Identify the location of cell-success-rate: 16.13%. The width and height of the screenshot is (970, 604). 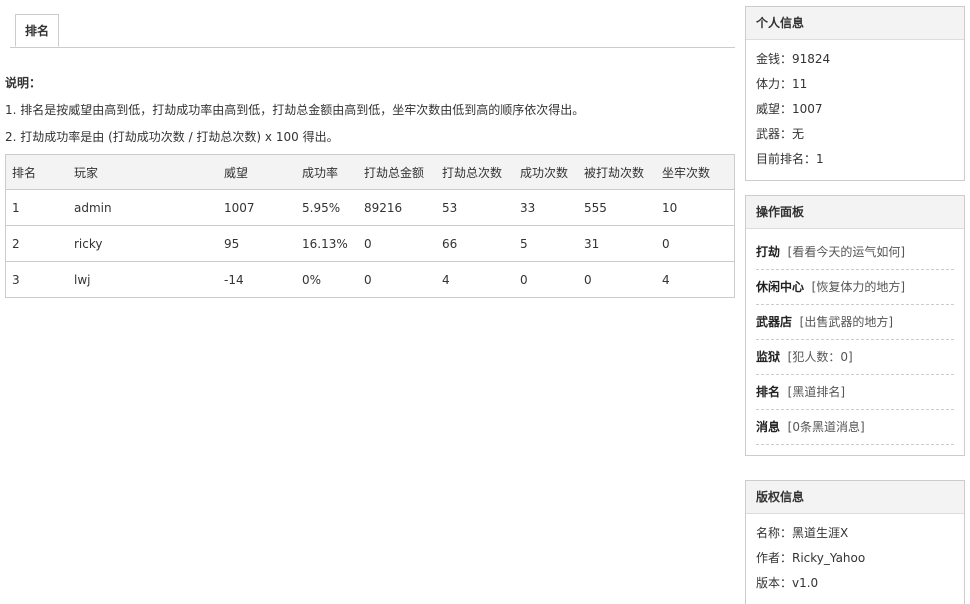
(327, 243).